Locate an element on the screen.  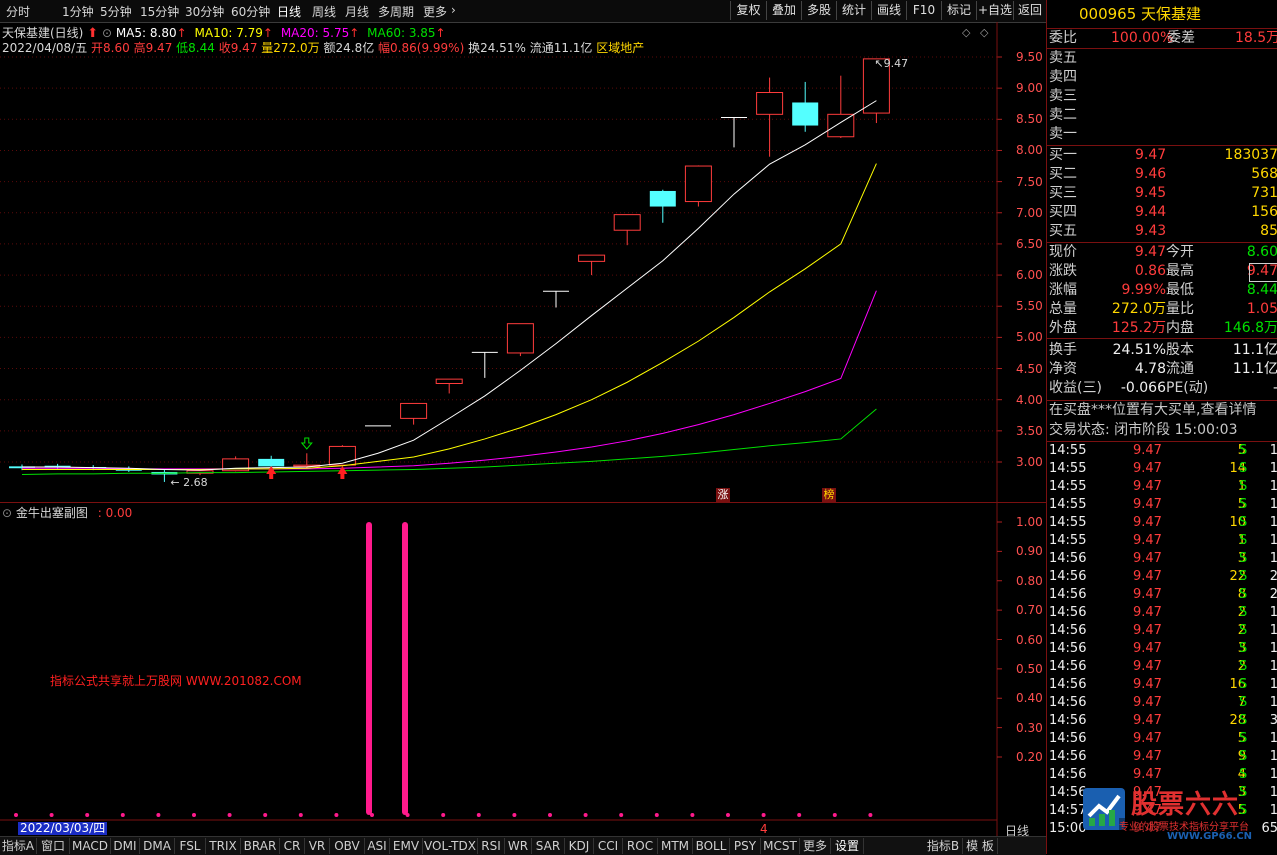
stat-value: 4.78 is located at coordinates (1150, 369).